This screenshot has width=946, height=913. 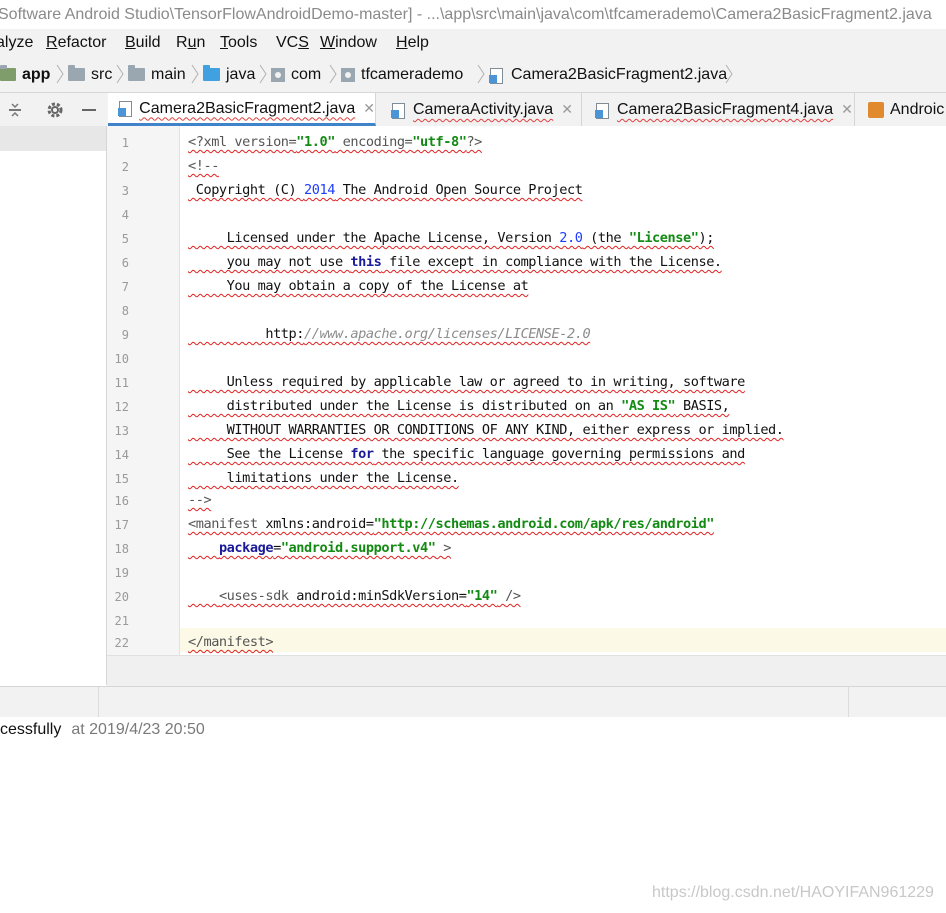 What do you see at coordinates (608, 74) in the screenshot?
I see `breadcrumb-file: Camera2BasicFragment2.java` at bounding box center [608, 74].